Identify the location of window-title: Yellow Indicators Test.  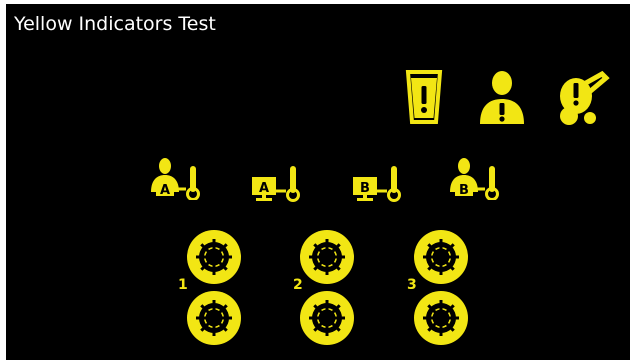
(115, 24).